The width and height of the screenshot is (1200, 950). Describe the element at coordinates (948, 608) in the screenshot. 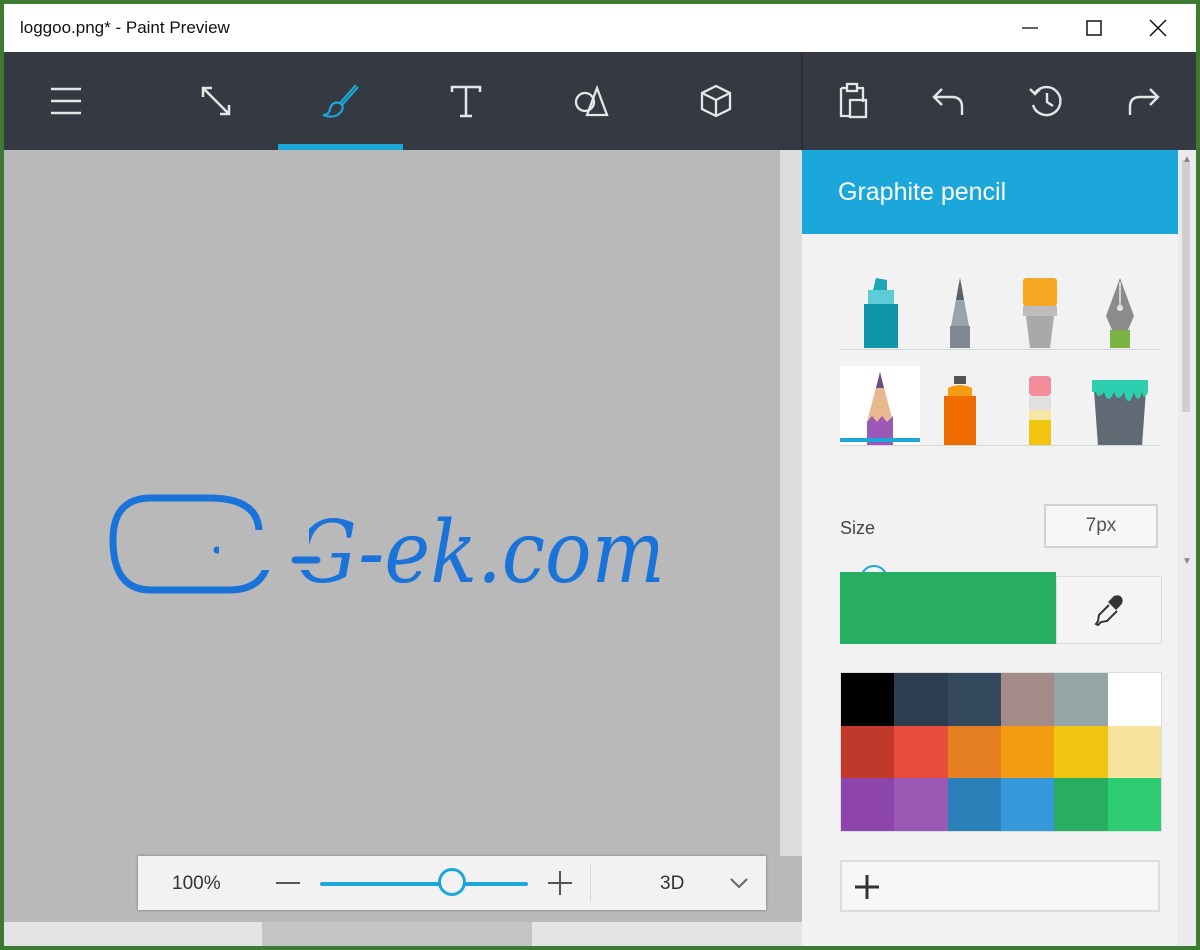

I see `current-color-swatch` at that location.